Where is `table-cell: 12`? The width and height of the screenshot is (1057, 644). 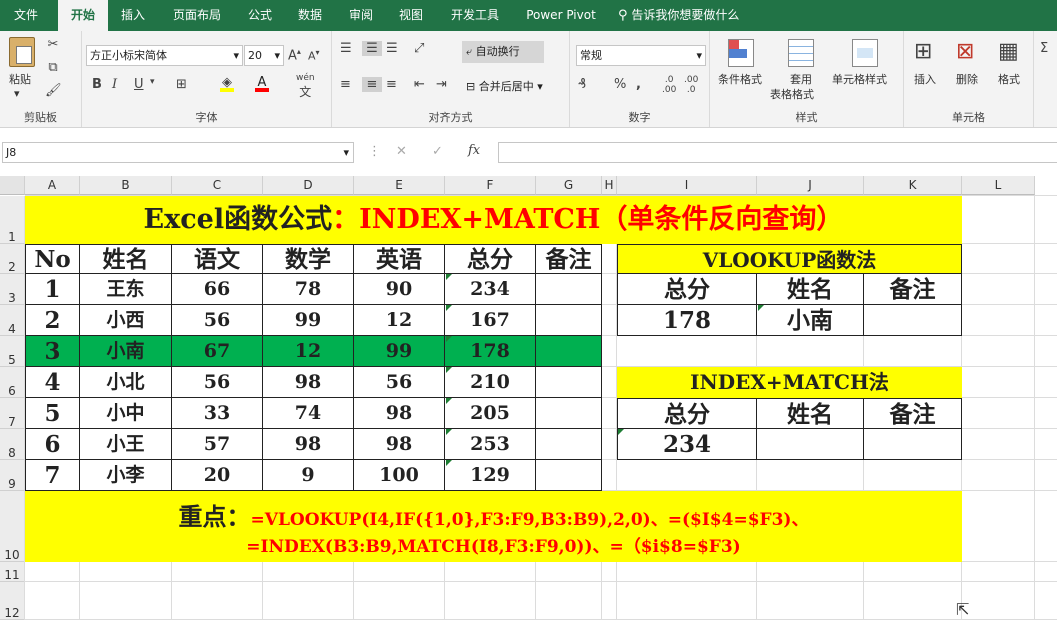 table-cell: 12 is located at coordinates (399, 320).